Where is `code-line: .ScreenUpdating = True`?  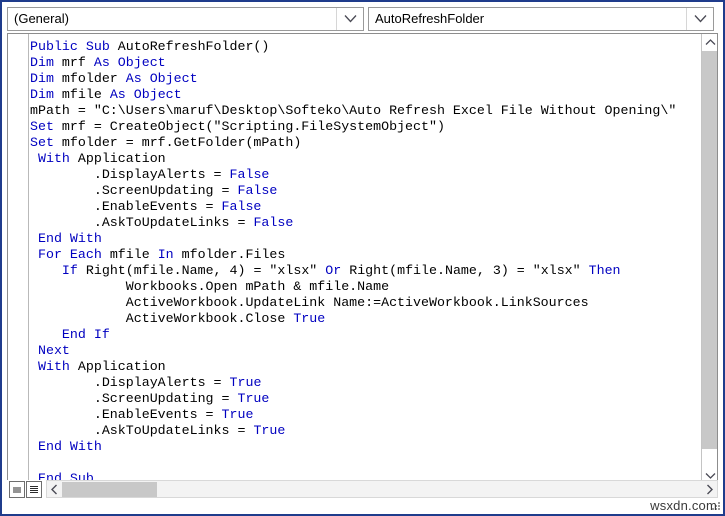
code-line: .ScreenUpdating = True is located at coordinates (365, 399).